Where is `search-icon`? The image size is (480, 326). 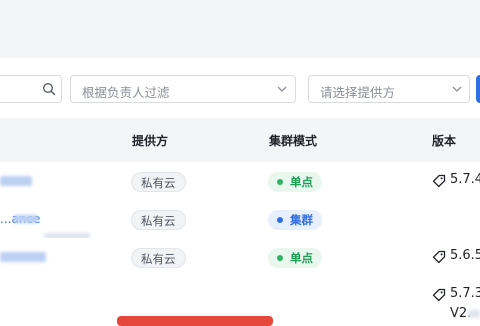 search-icon is located at coordinates (49, 89).